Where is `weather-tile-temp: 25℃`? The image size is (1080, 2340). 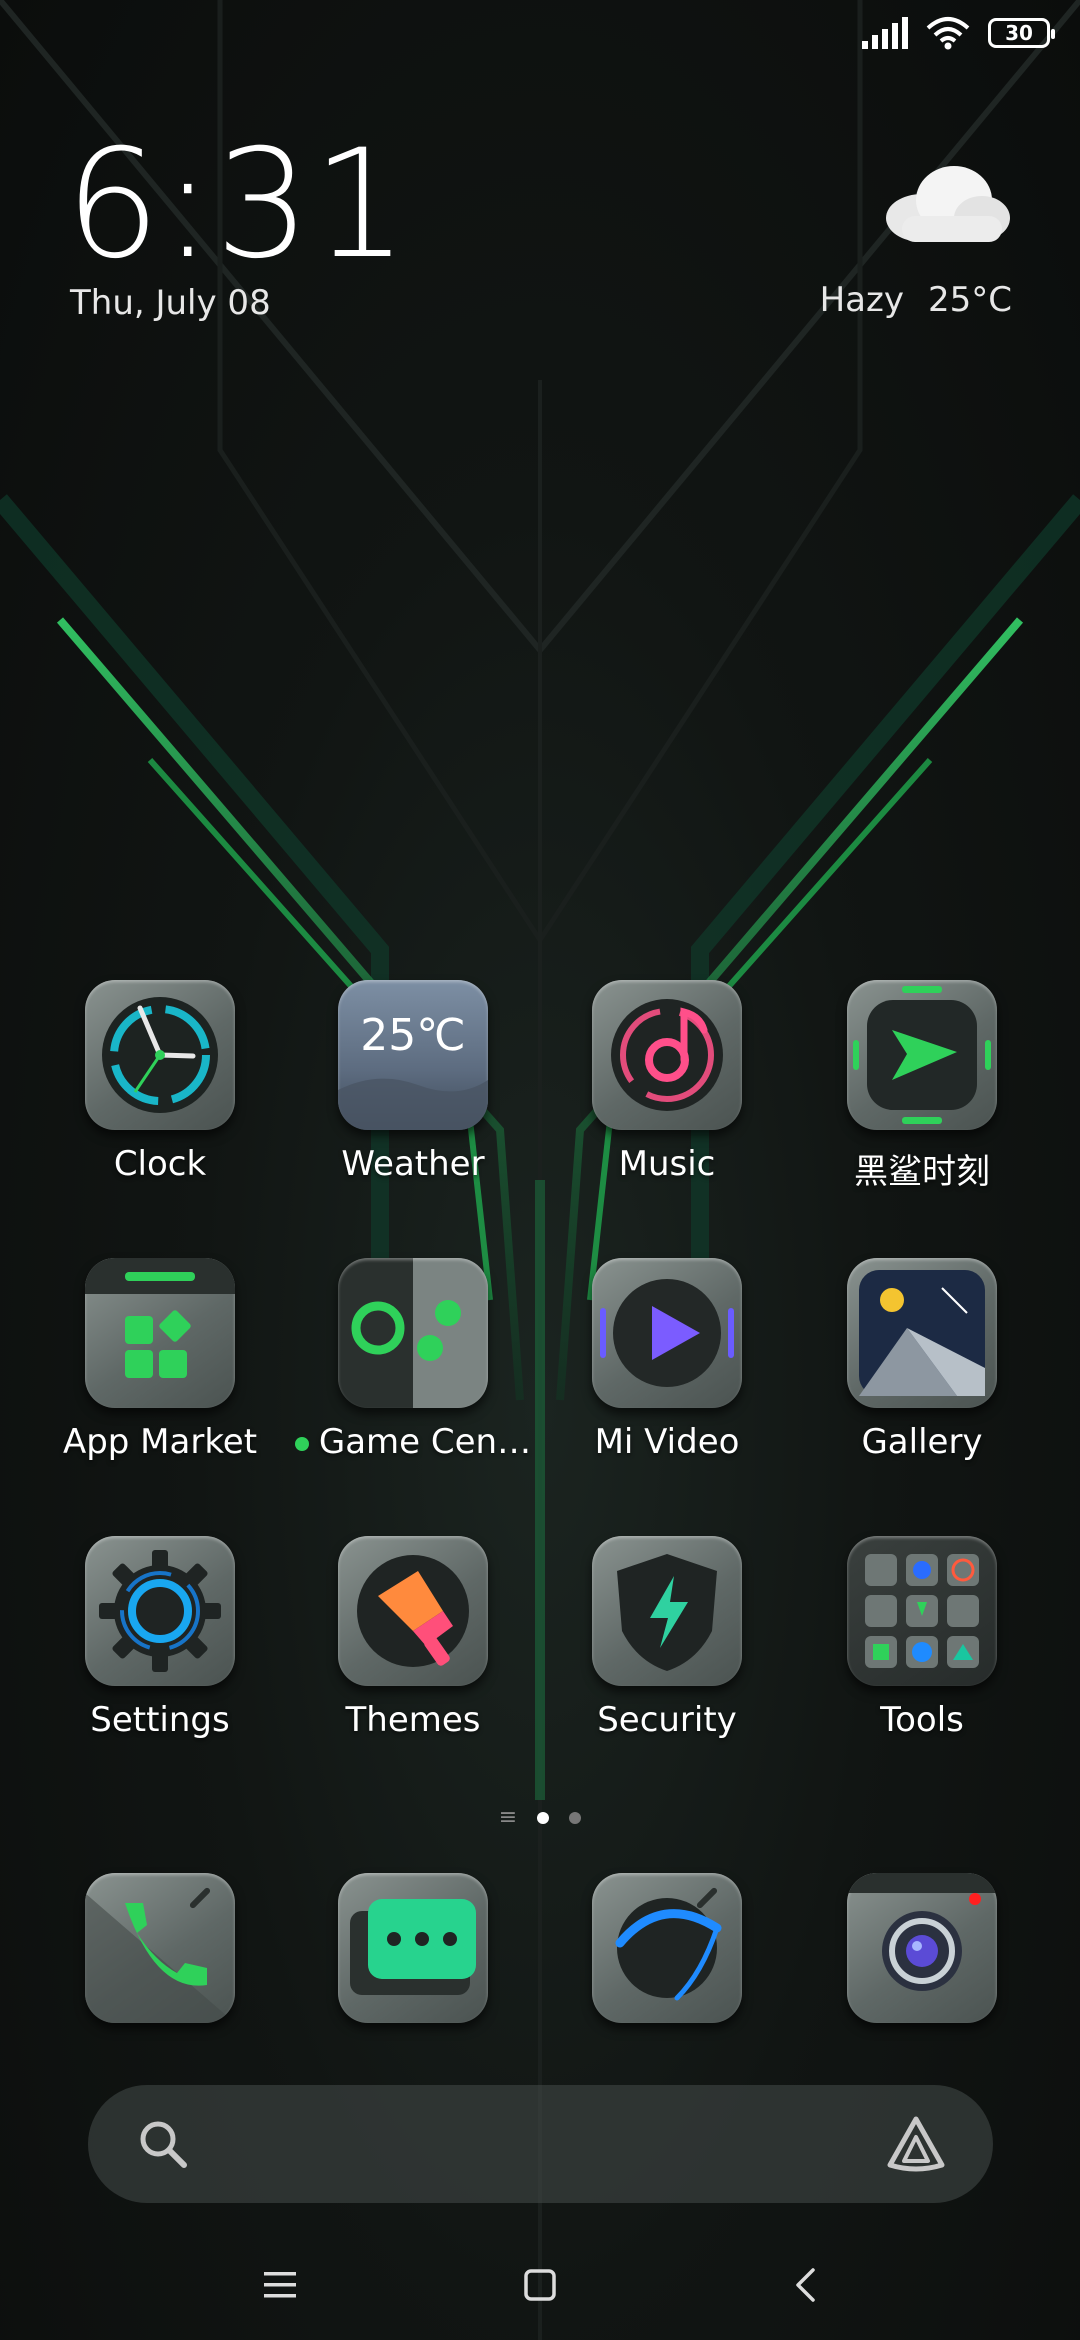 weather-tile-temp: 25℃ is located at coordinates (412, 1035).